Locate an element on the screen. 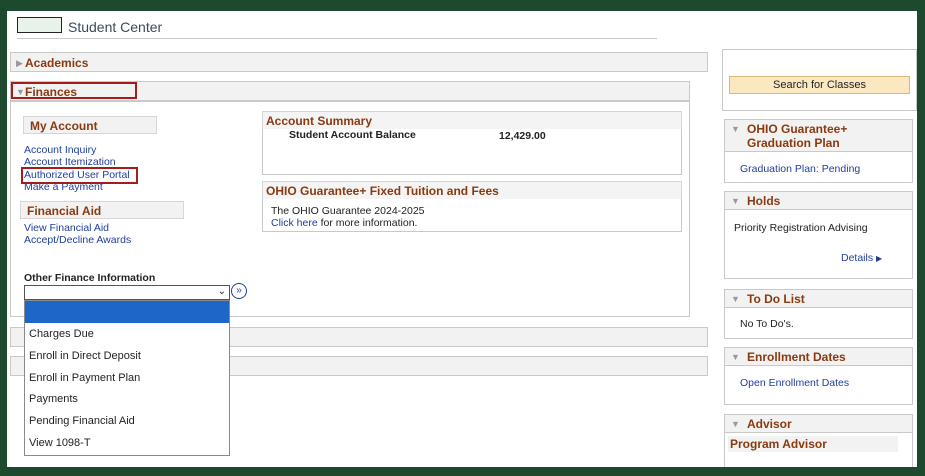 The height and width of the screenshot is (476, 925). account-inquiry-link: Account Inquiry is located at coordinates (60, 150).